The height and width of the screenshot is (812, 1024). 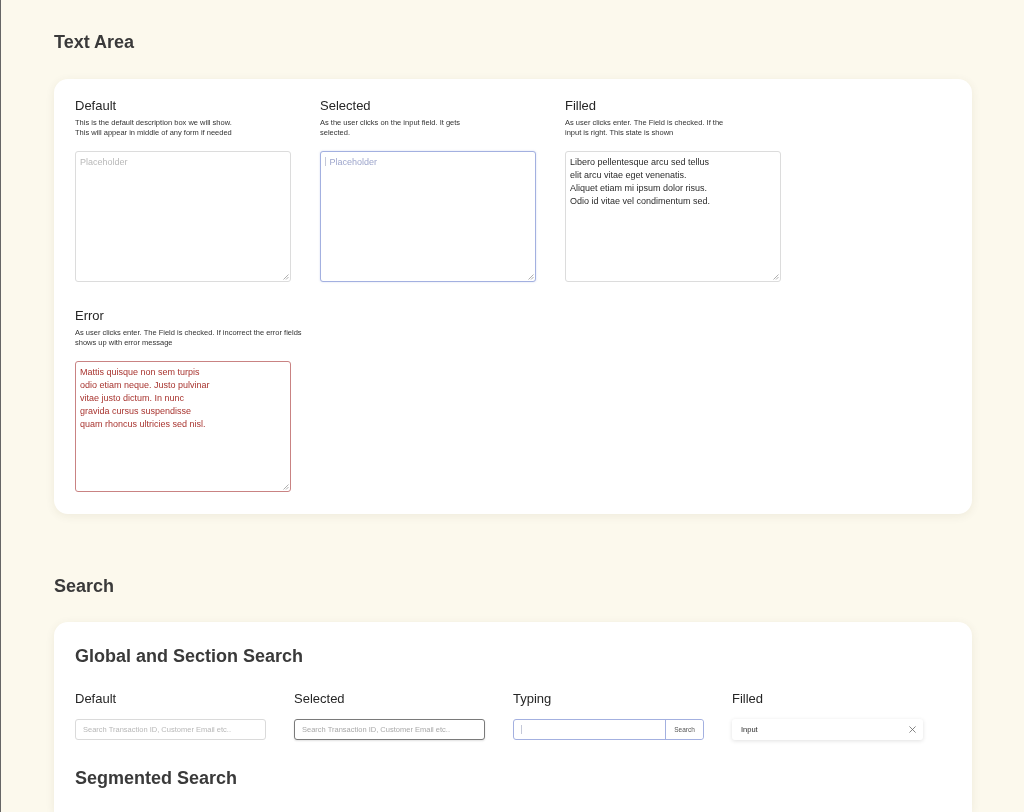 I want to click on close-icon, so click(x=912, y=729).